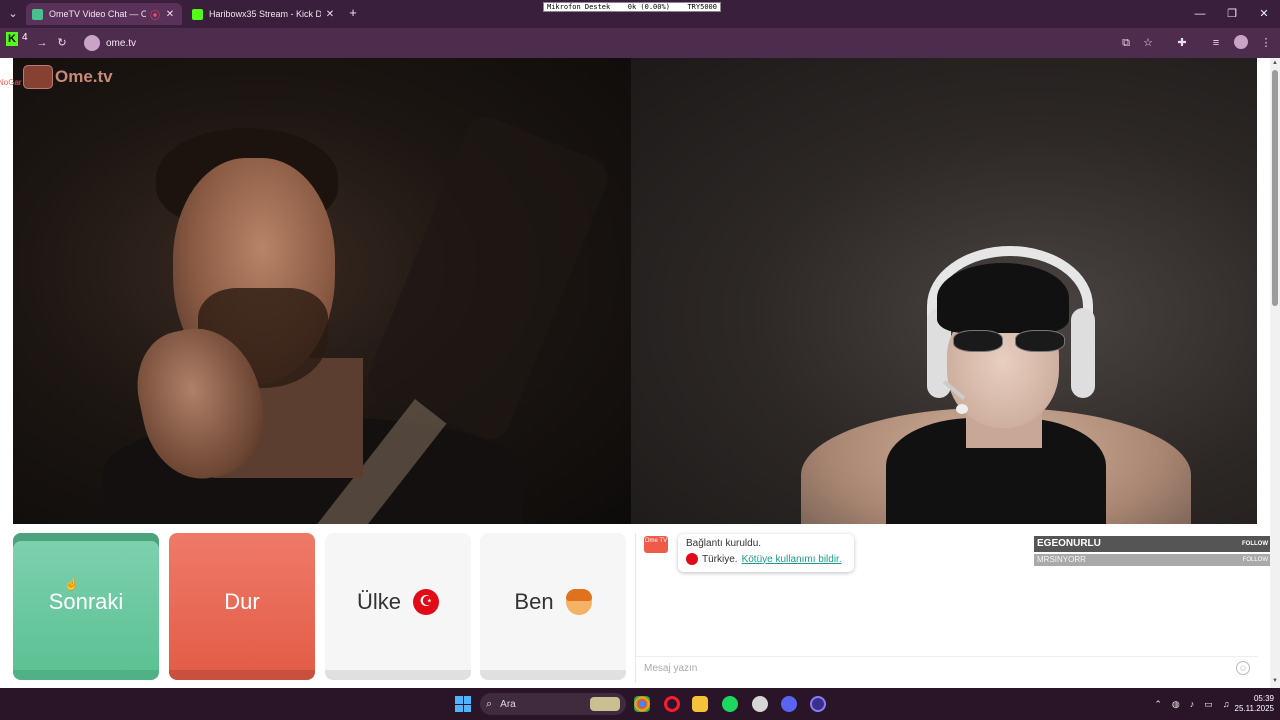 This screenshot has height=720, width=1280. What do you see at coordinates (579, 7) in the screenshot?
I see `mic-banner-label: Mikrofon Destek` at bounding box center [579, 7].